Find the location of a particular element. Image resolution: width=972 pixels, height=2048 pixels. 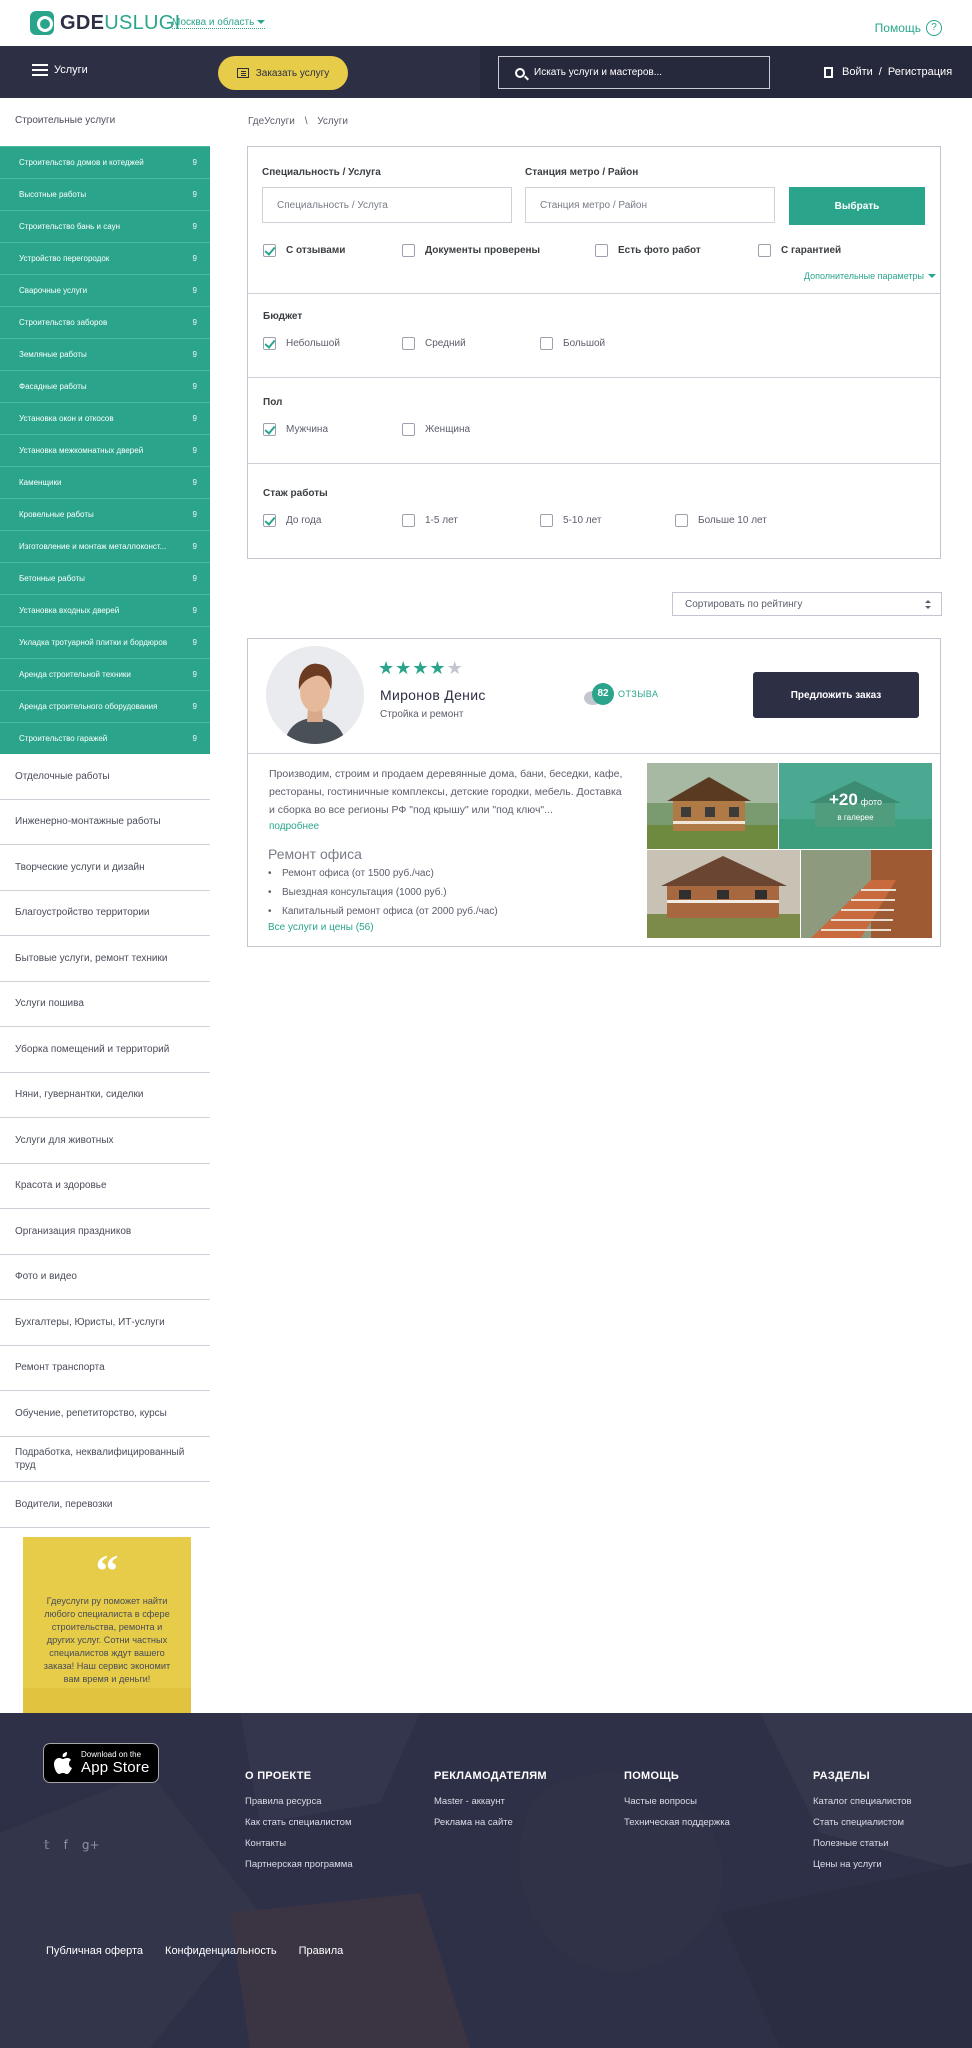

apply-filter-button: Выбрать is located at coordinates (857, 206).